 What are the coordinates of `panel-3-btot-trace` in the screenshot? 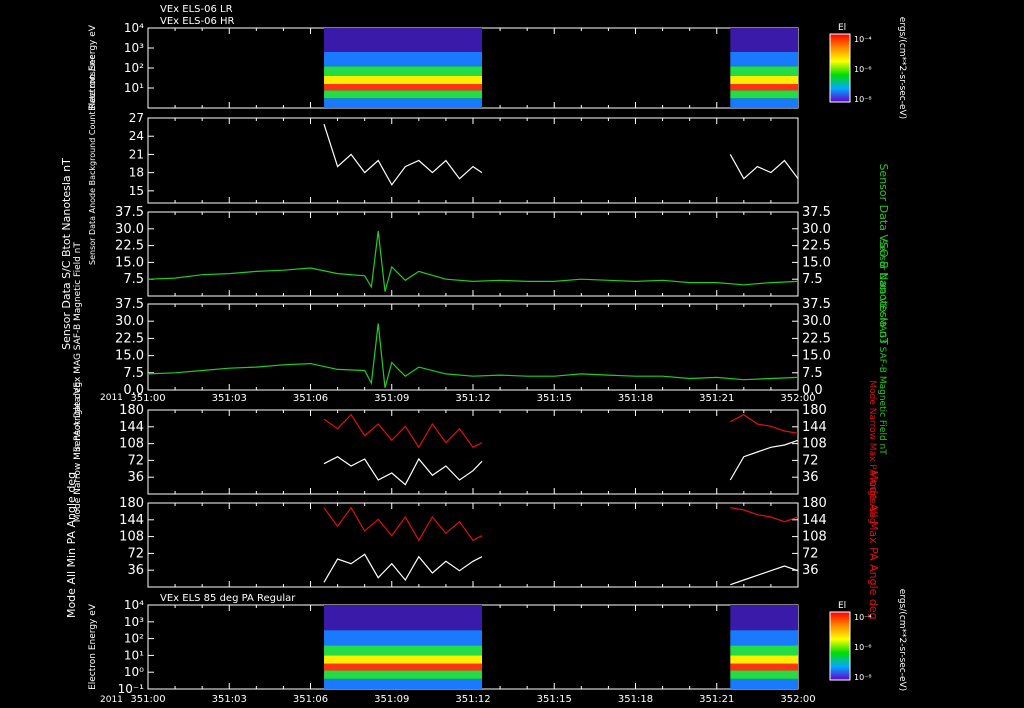 It's located at (473, 261).